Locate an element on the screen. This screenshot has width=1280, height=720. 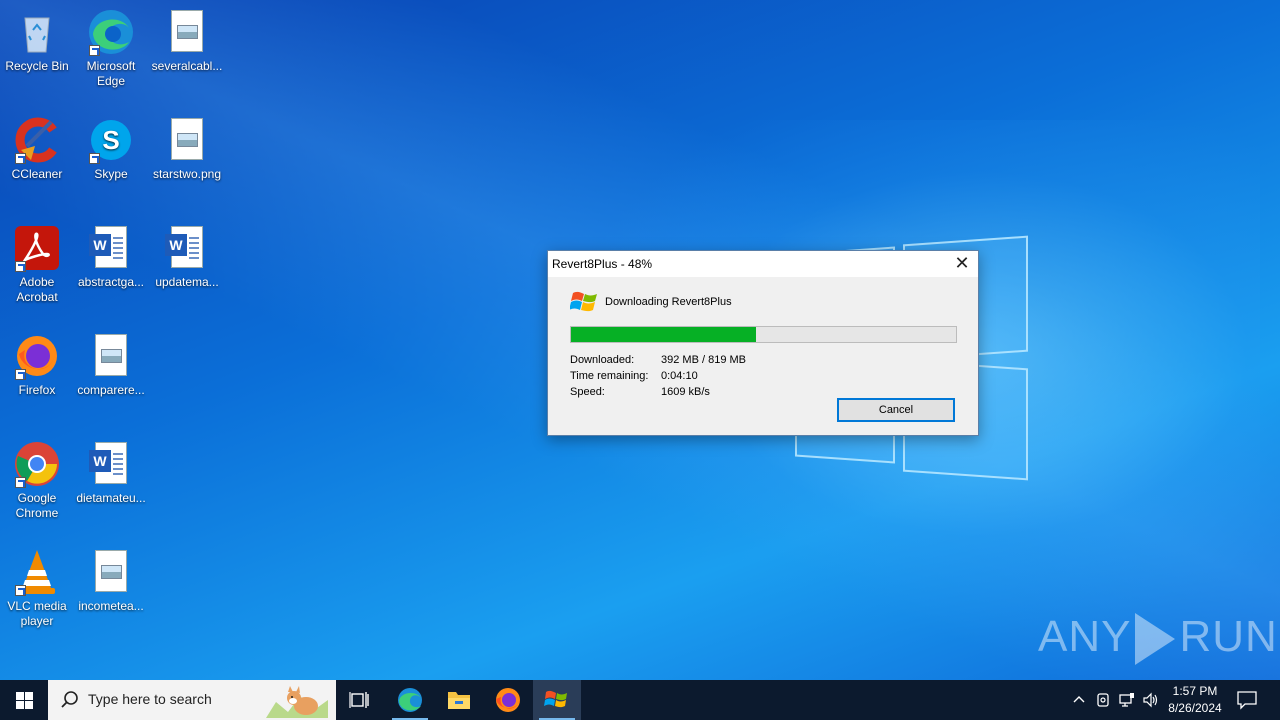
dialog-titlebar: Revert8Plus - 48% ✕ is located at coordinates (763, 264).